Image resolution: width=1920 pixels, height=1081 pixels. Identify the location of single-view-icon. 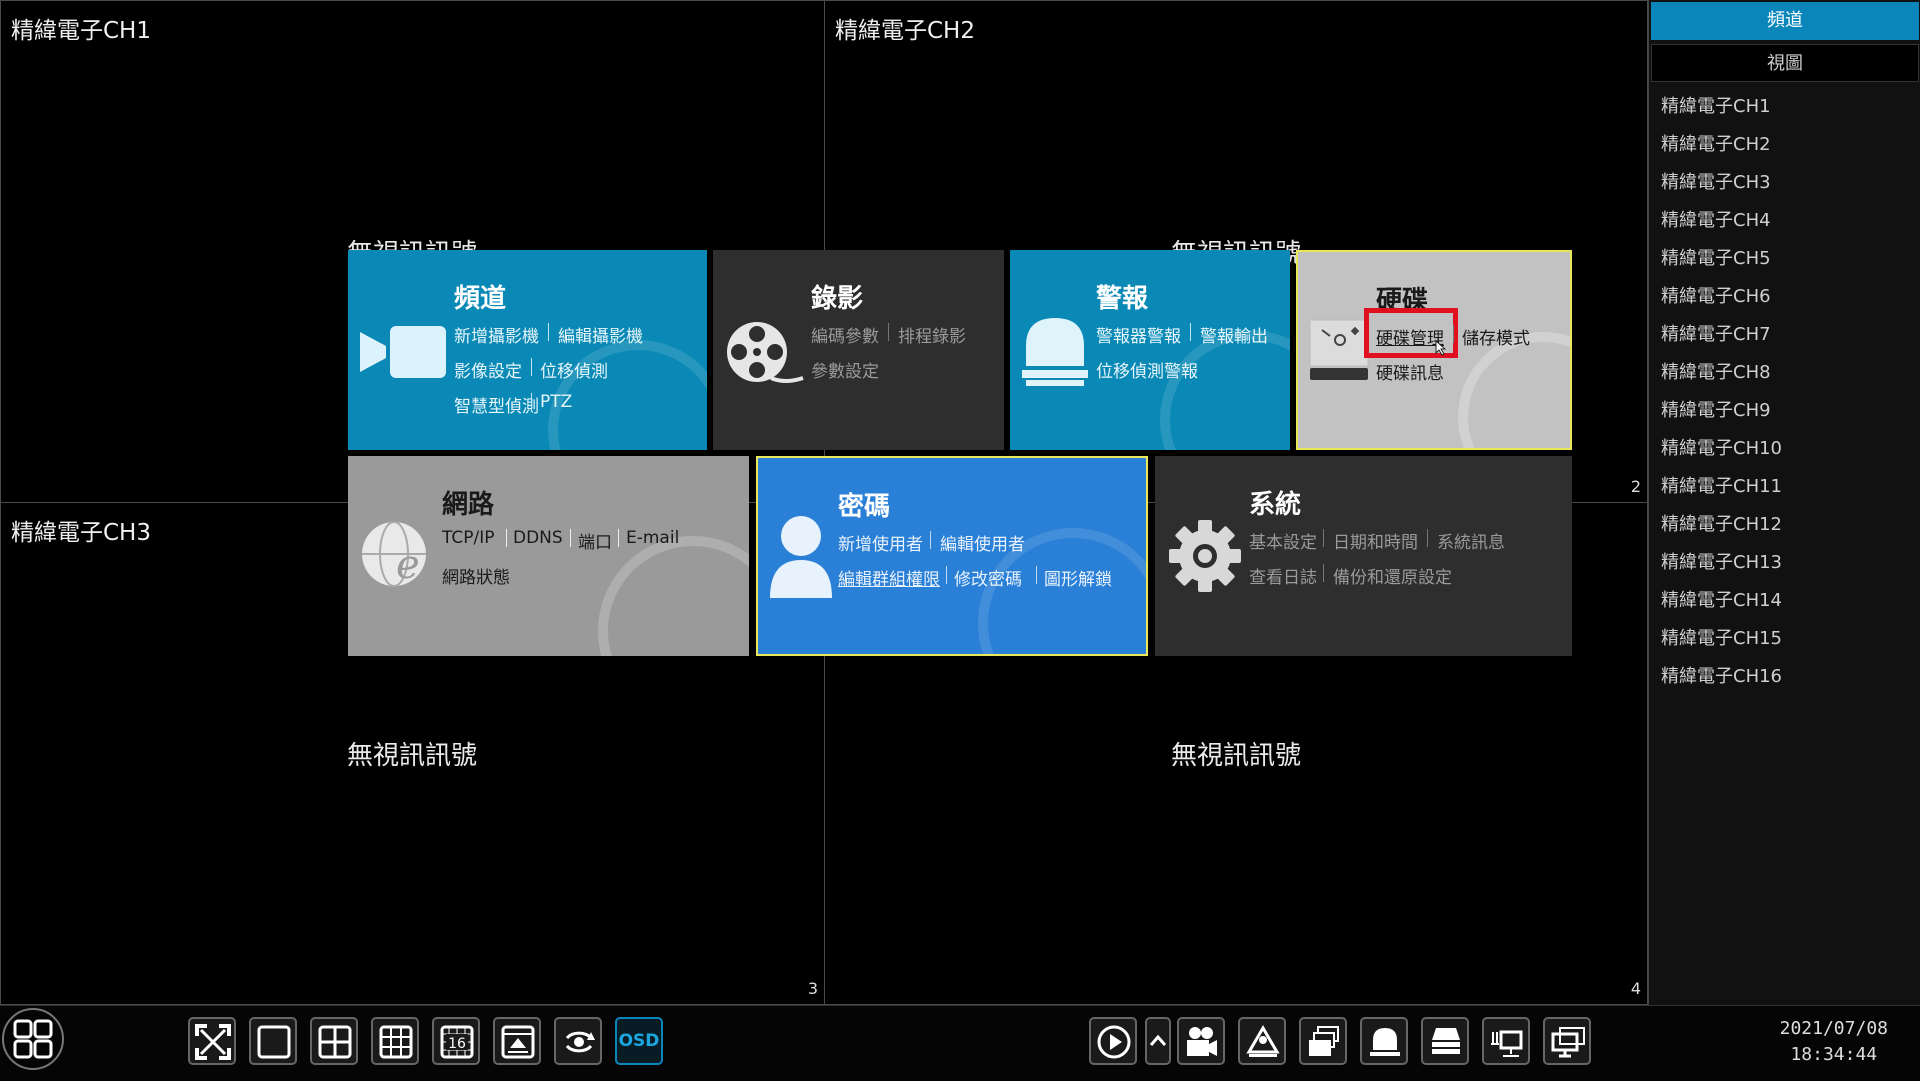
(274, 1042).